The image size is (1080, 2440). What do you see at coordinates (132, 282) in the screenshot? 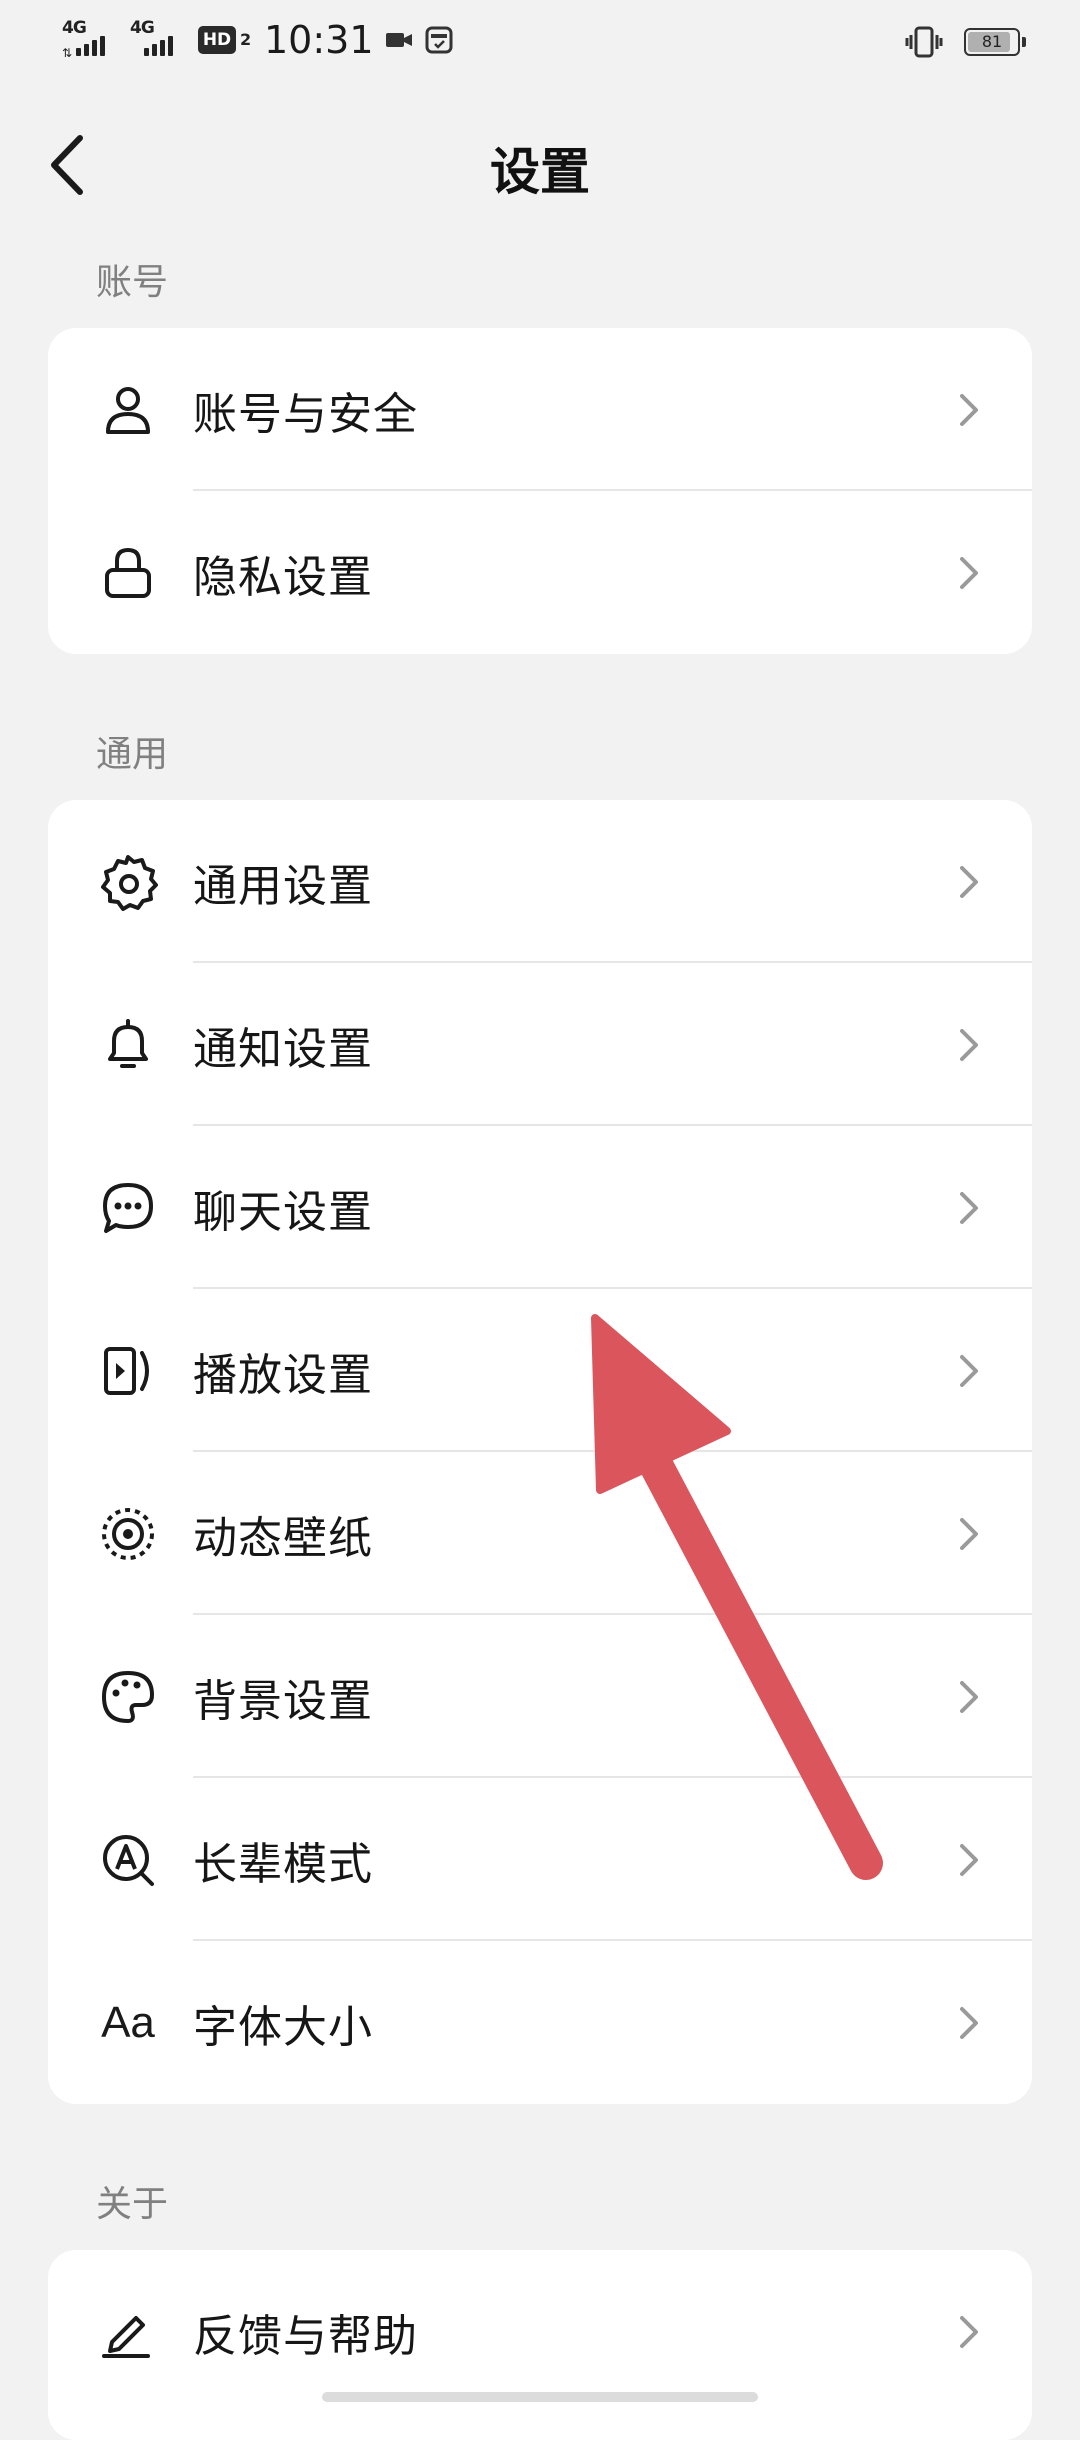
I see `section-label-account: 账号` at bounding box center [132, 282].